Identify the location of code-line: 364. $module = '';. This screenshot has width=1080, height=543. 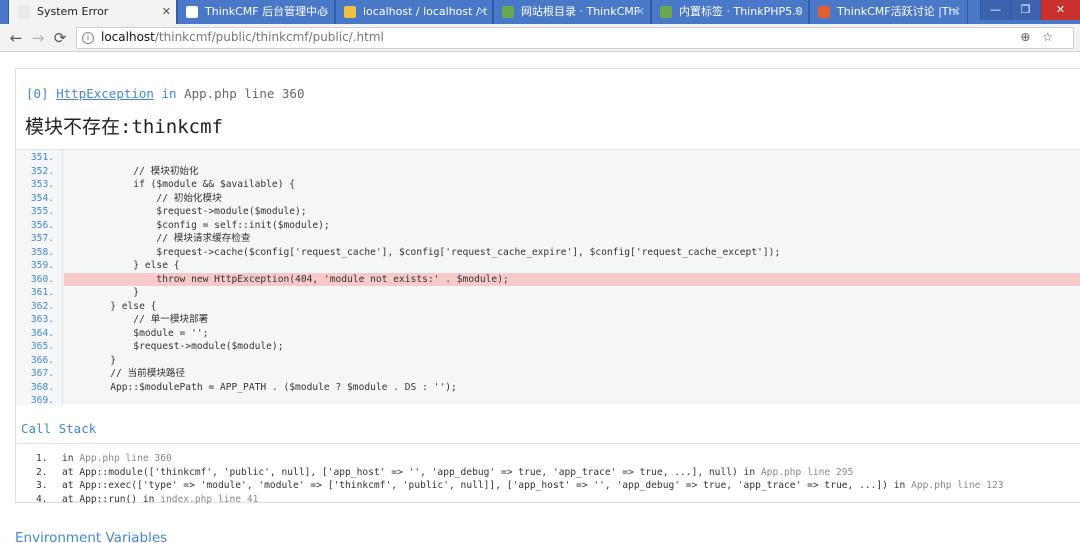
(548, 334).